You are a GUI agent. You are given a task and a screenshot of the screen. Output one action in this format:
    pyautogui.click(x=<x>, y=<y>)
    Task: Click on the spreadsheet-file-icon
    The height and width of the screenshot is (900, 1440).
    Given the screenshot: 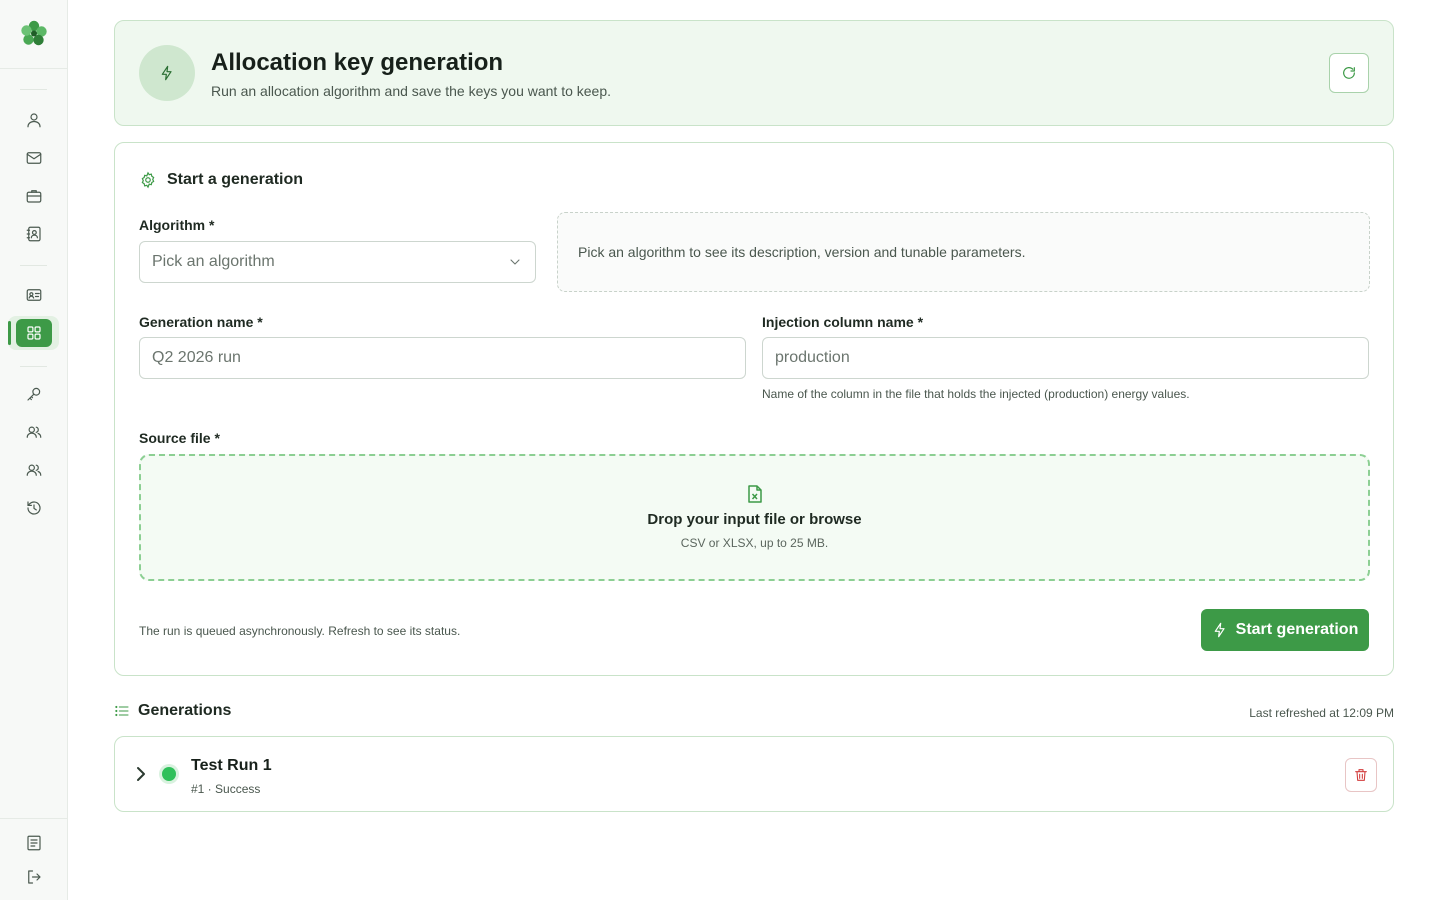 What is the action you would take?
    pyautogui.click(x=754, y=494)
    